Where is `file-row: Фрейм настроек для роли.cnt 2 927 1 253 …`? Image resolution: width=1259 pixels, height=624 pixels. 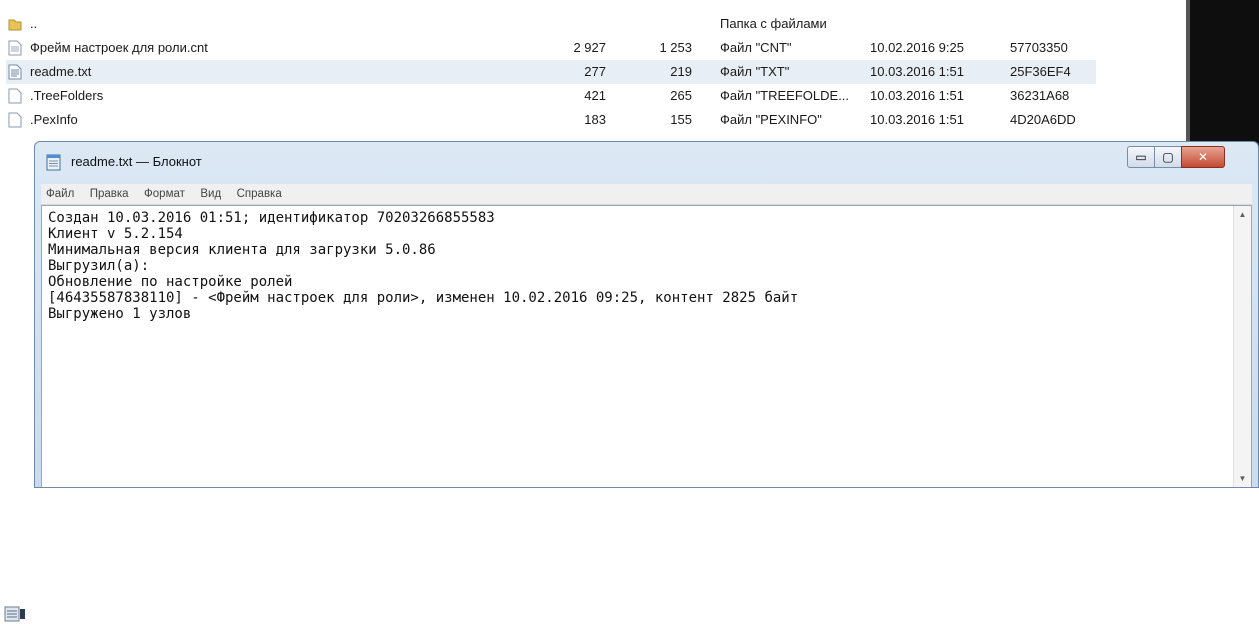
file-row: Фрейм настроек для роли.cnt 2 927 1 253 … is located at coordinates (551, 48).